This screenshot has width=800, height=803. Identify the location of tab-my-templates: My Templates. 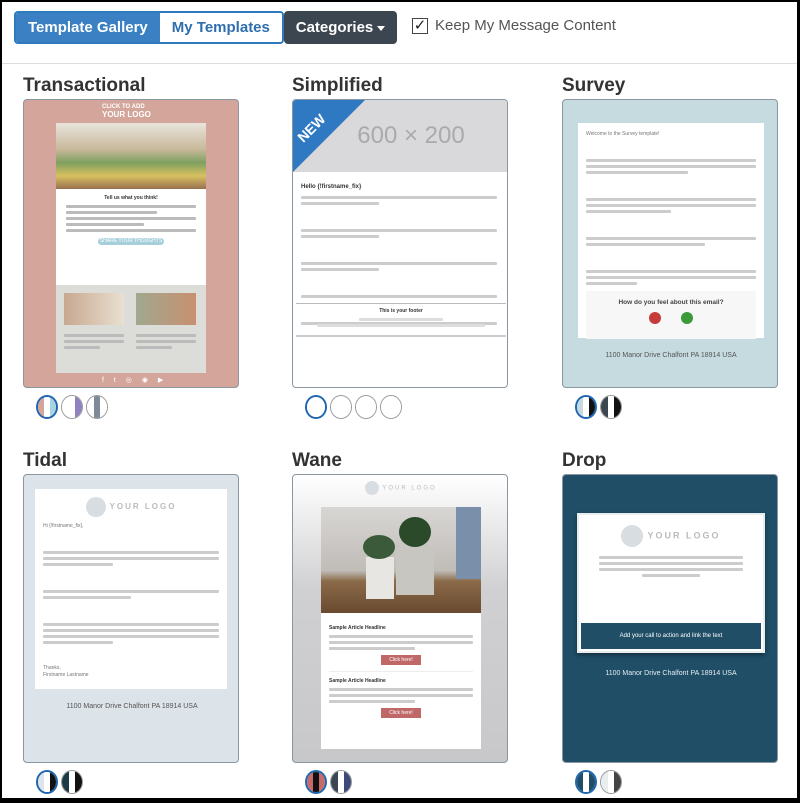
(220, 27).